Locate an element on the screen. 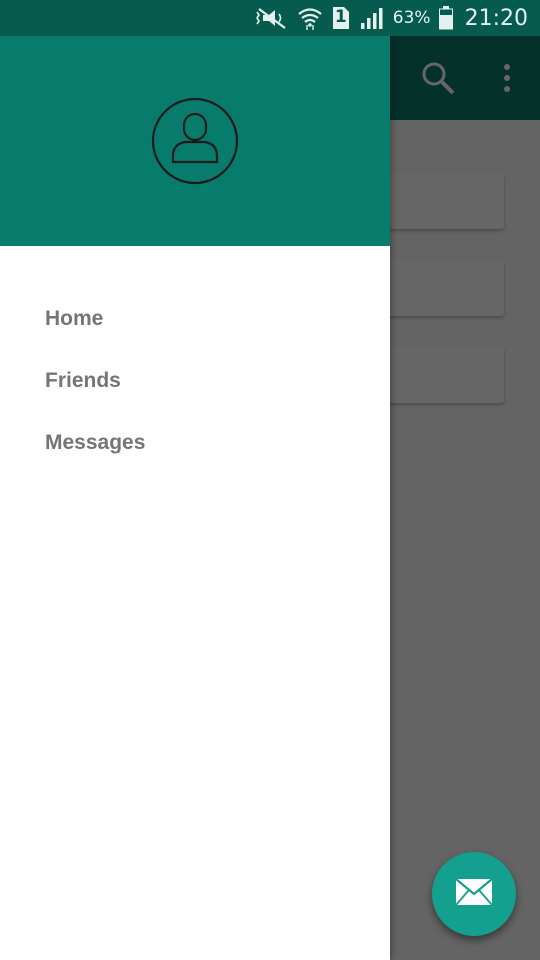 The height and width of the screenshot is (960, 540). sim-label: 1 is located at coordinates (340, 17).